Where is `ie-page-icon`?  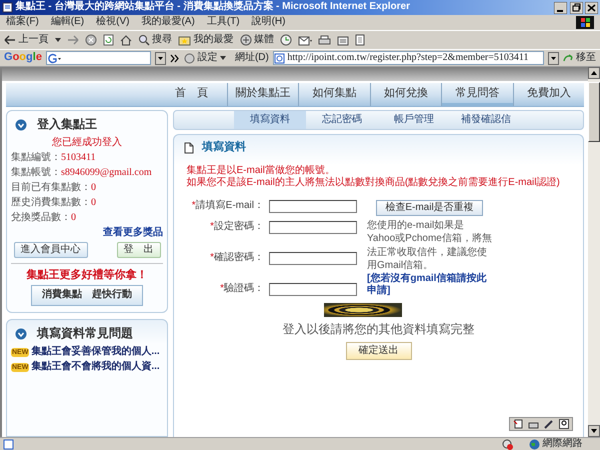 ie-page-icon is located at coordinates (279, 58).